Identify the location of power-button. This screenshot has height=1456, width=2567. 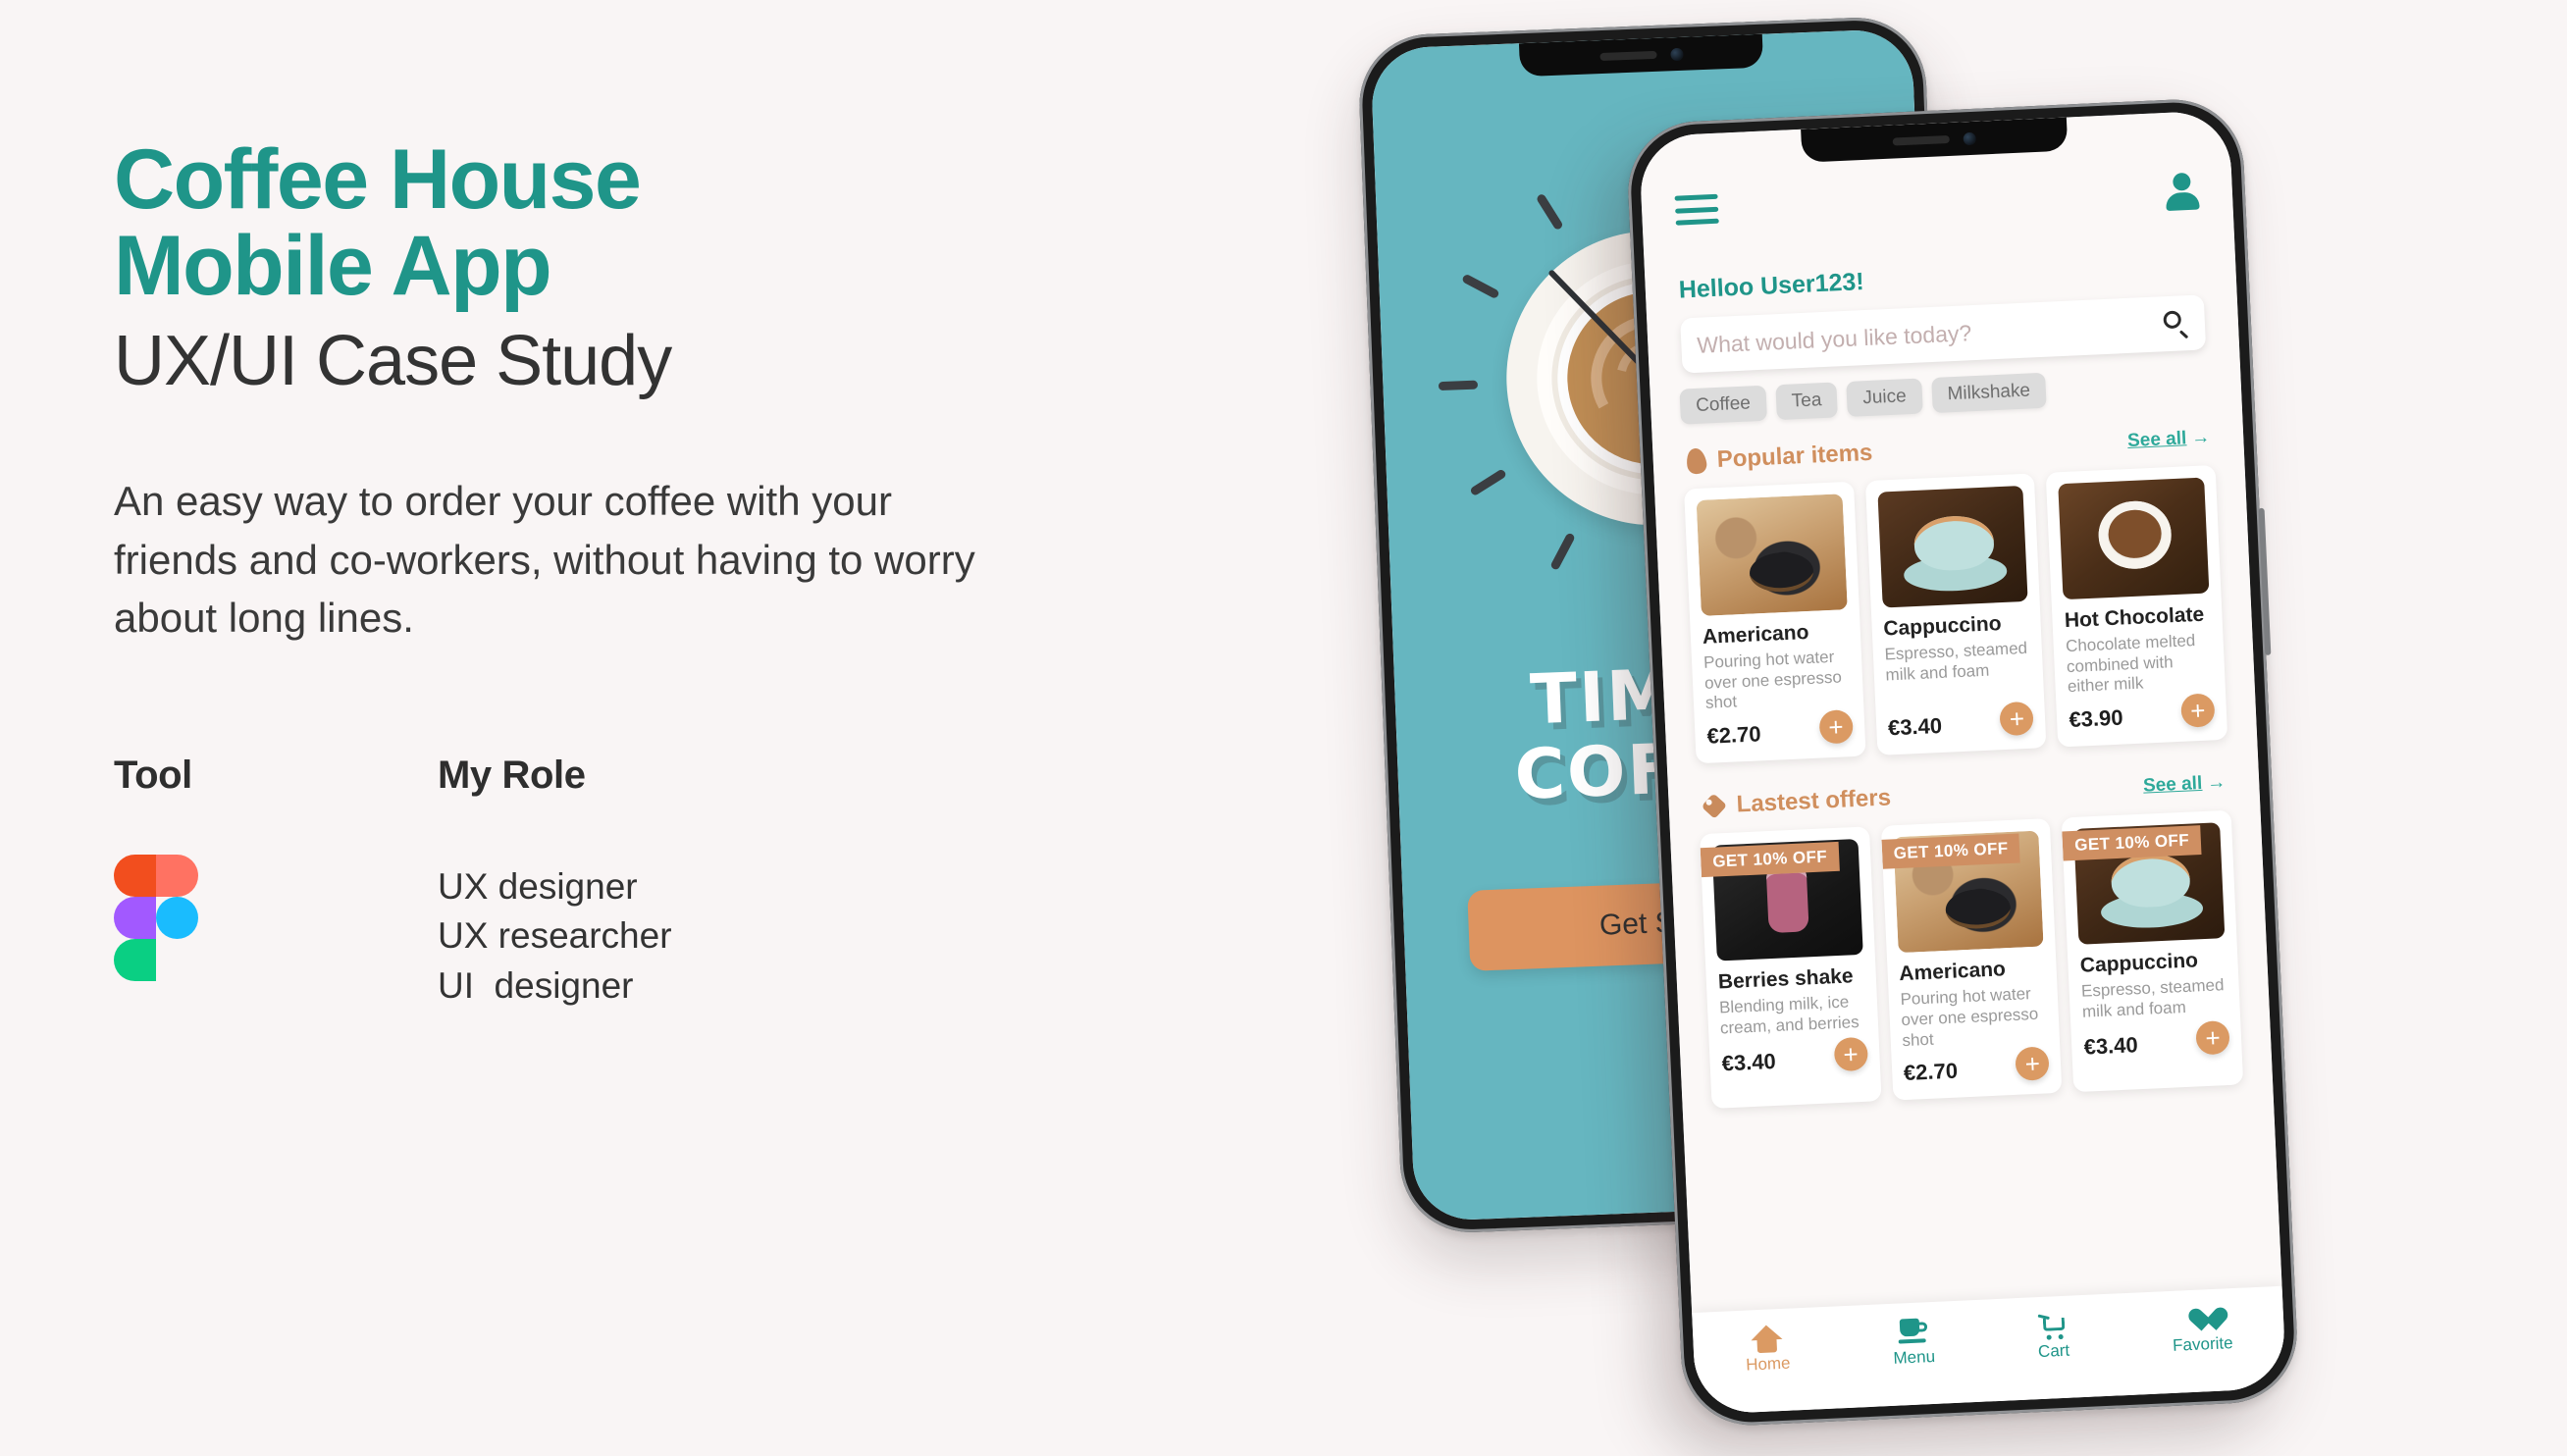
(2265, 581).